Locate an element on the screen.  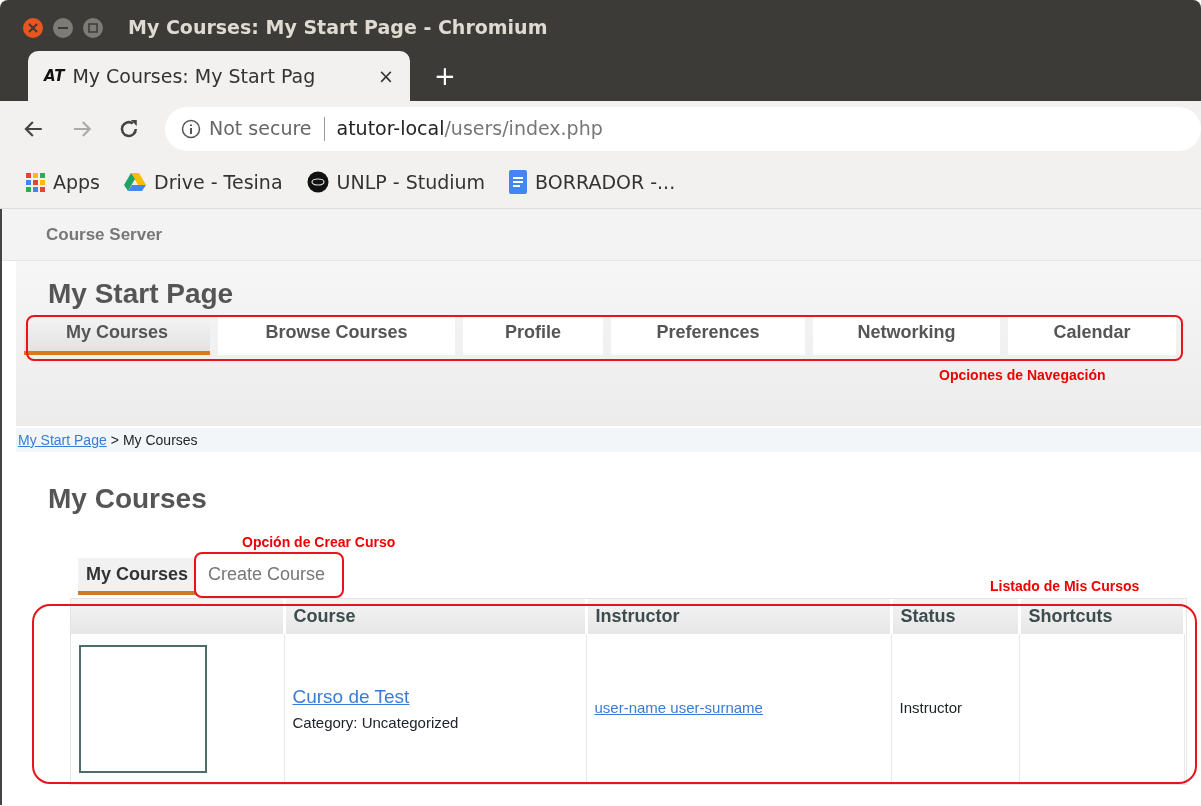
bookmark: UNLP - Studium is located at coordinates (396, 182).